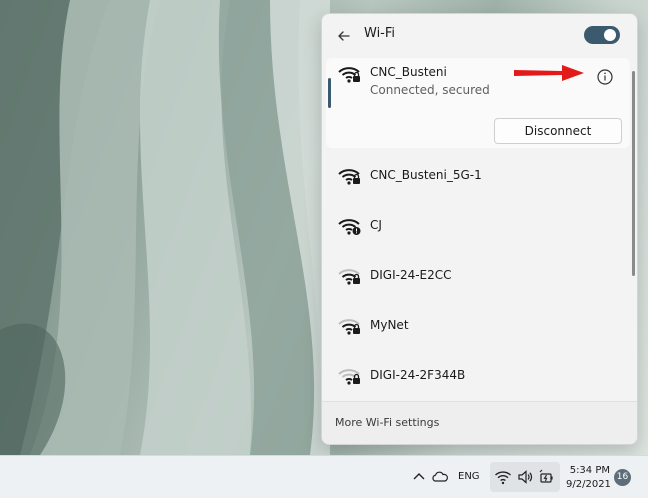 The image size is (648, 498). I want to click on back-arrow-icon, so click(344, 36).